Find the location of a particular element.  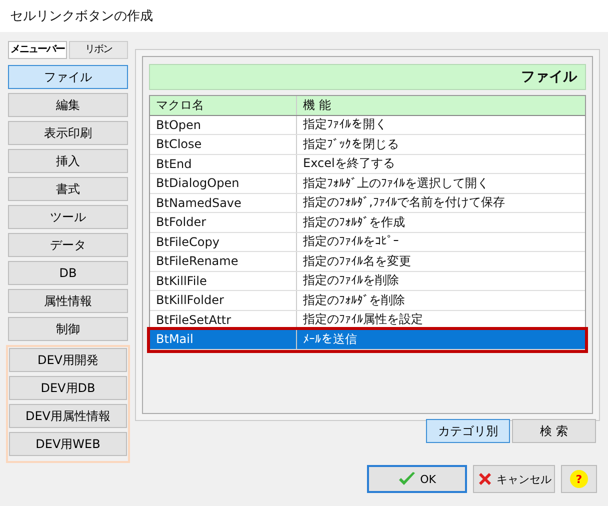

table-row: BtEnd Excelを終了する is located at coordinates (367, 164).